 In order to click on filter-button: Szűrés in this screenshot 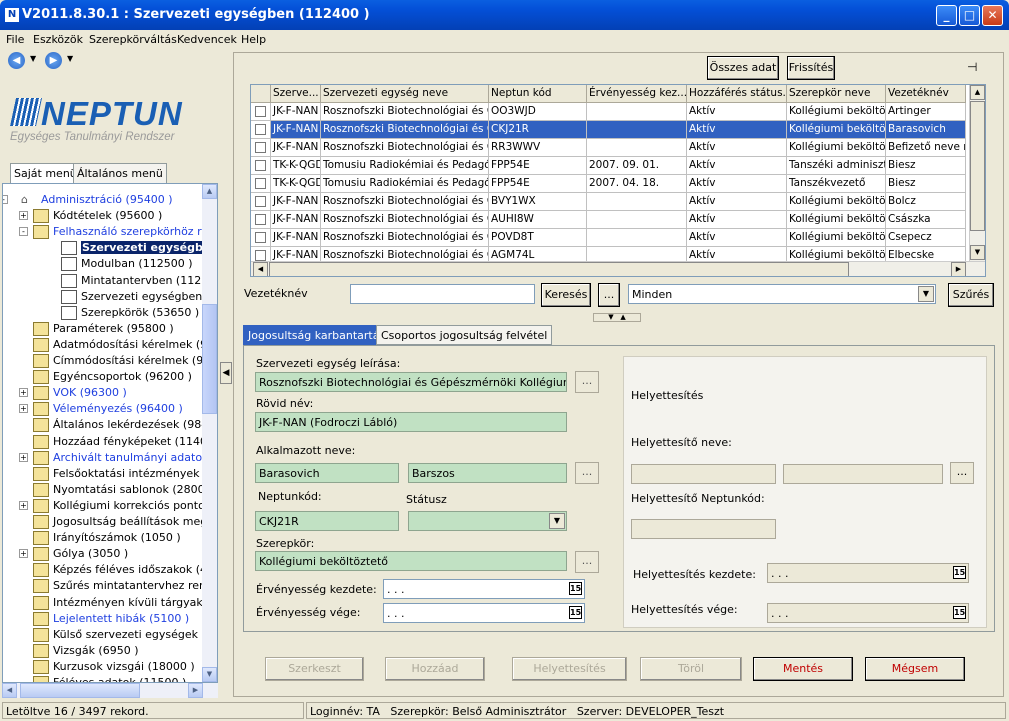, I will do `click(971, 295)`.